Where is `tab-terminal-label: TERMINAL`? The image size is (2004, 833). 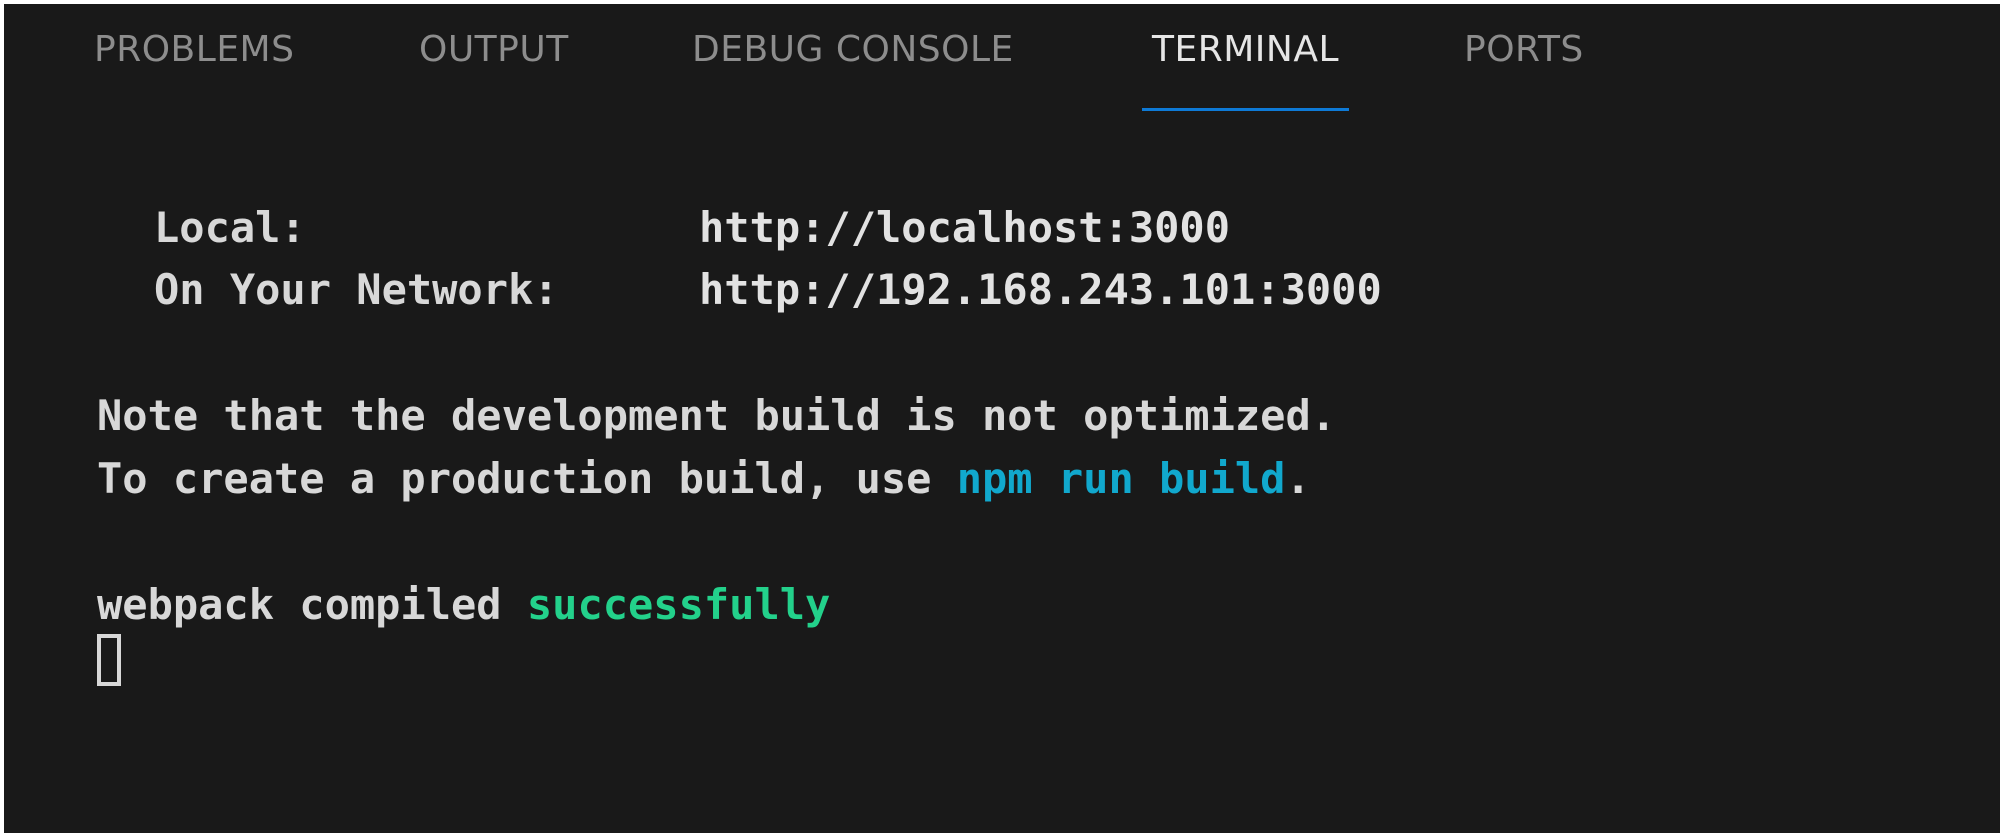
tab-terminal-label: TERMINAL is located at coordinates (1246, 49).